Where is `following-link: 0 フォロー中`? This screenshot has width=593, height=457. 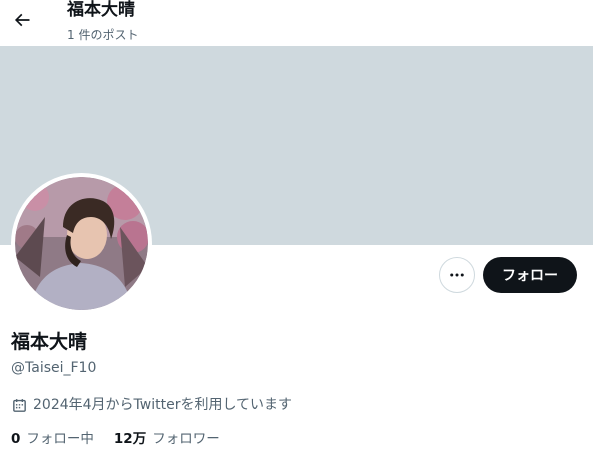 following-link: 0 フォロー中 is located at coordinates (52, 439).